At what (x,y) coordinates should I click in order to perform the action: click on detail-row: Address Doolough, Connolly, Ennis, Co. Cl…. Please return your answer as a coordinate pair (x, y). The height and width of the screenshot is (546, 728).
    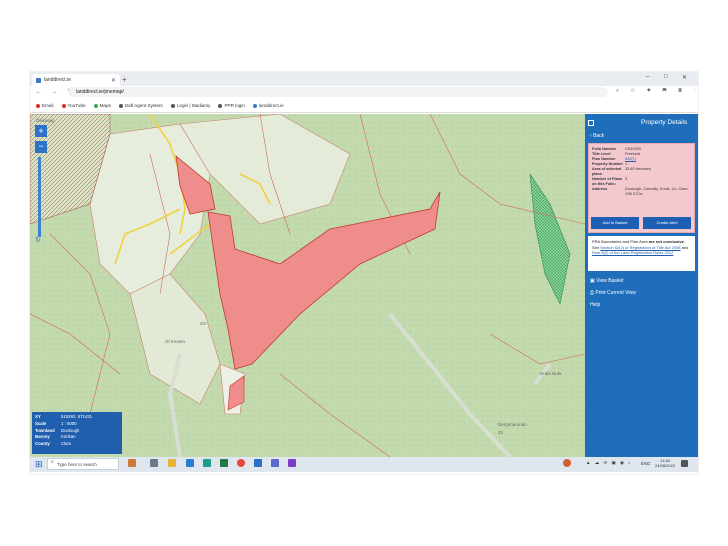
    Looking at the image, I should click on (641, 192).